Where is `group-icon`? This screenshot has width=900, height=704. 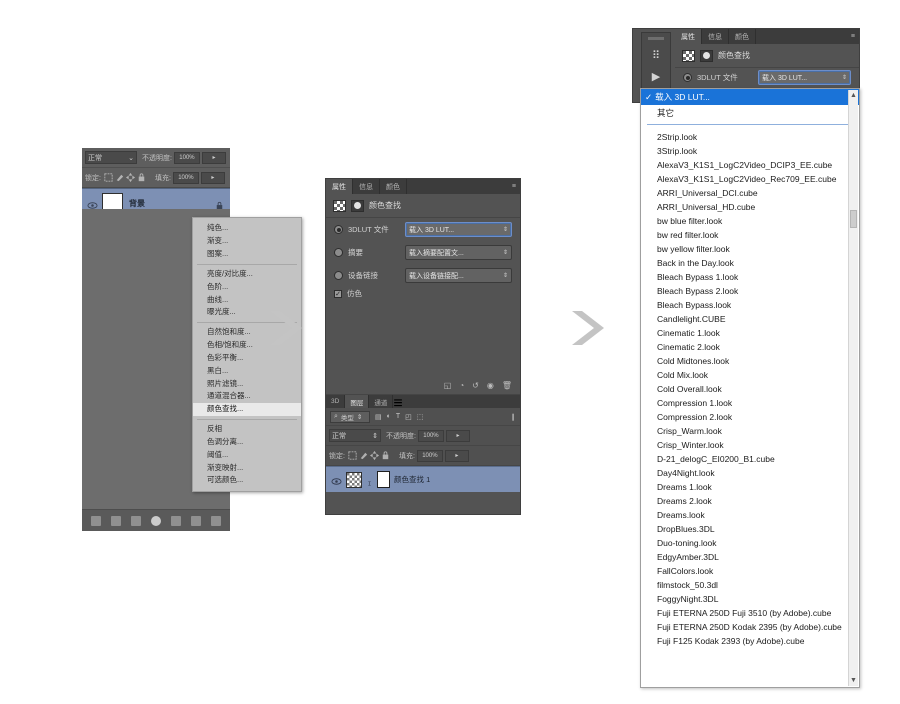 group-icon is located at coordinates (176, 520).